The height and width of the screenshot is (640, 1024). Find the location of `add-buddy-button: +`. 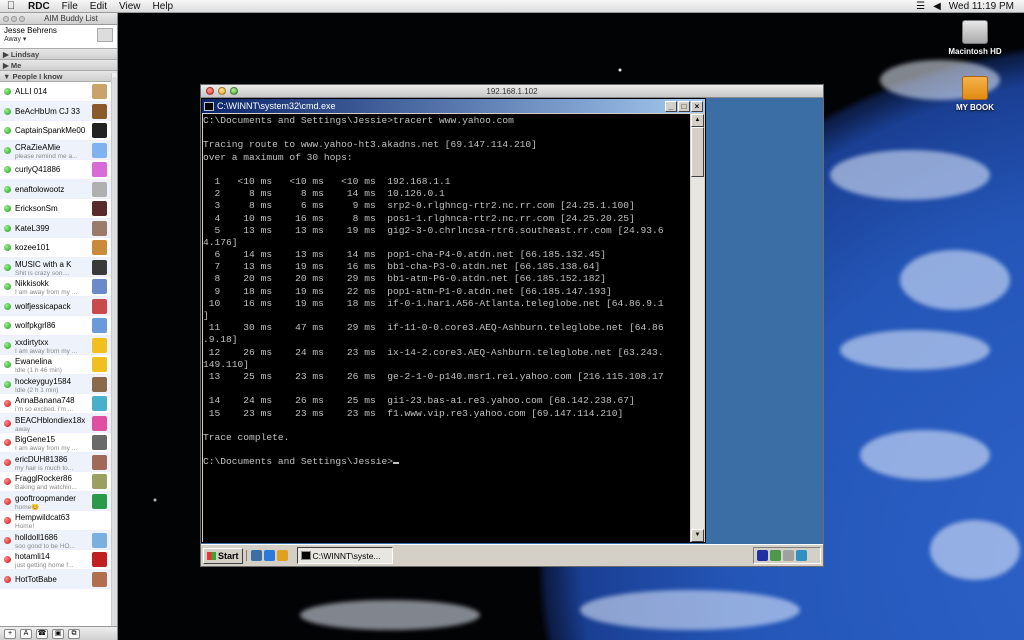

add-buddy-button: + is located at coordinates (10, 634).